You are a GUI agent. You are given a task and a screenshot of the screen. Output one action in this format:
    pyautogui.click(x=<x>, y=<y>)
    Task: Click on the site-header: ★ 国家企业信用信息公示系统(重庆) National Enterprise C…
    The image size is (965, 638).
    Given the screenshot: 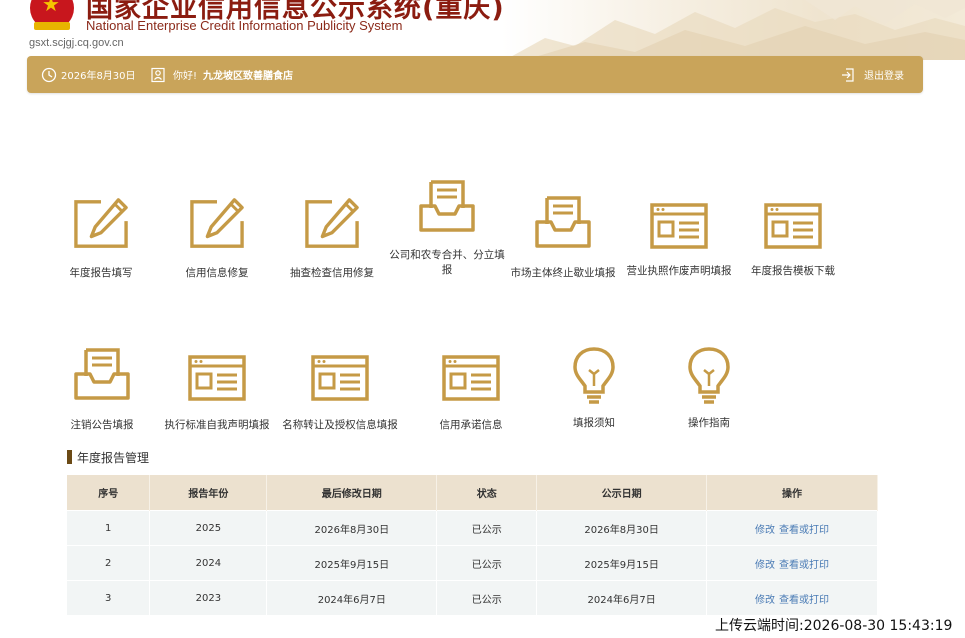 What is the action you would take?
    pyautogui.click(x=482, y=30)
    